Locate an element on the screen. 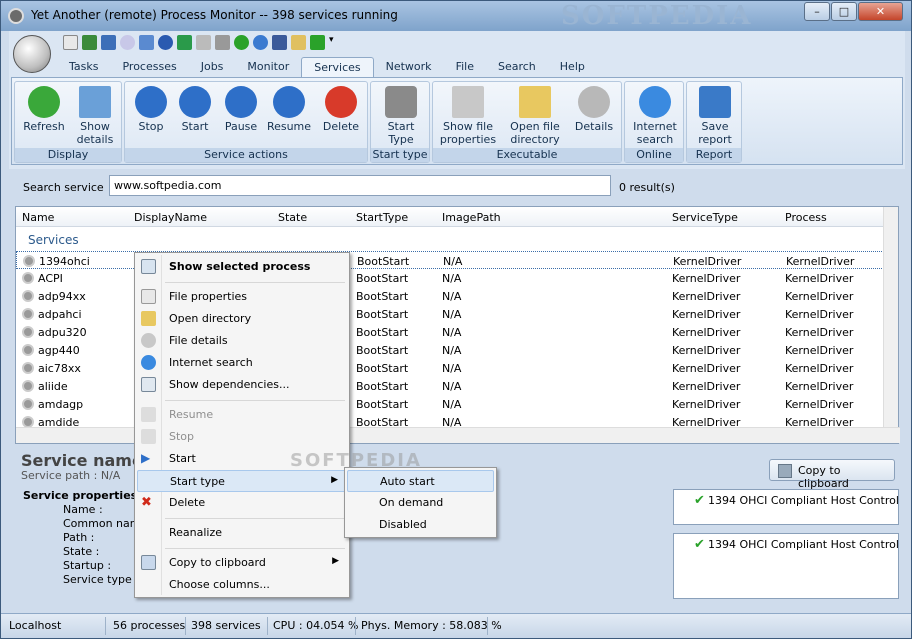  tab-monitor: Monitor is located at coordinates (268, 67).